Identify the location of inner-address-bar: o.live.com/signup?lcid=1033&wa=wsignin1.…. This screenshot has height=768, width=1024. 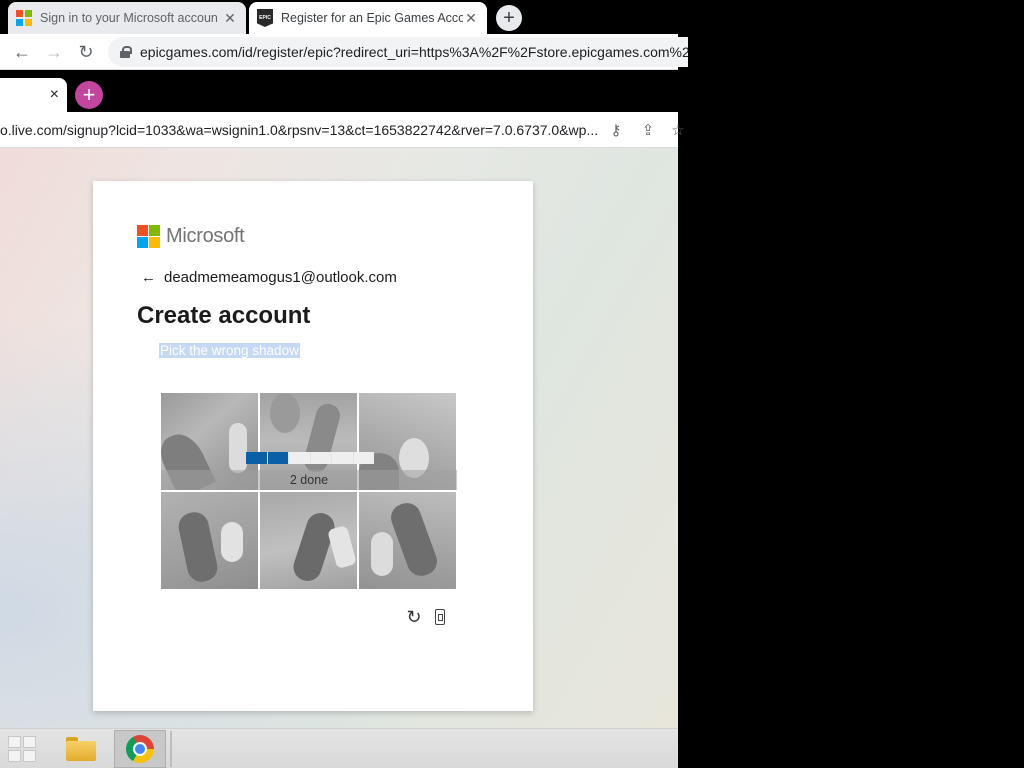
(300, 130).